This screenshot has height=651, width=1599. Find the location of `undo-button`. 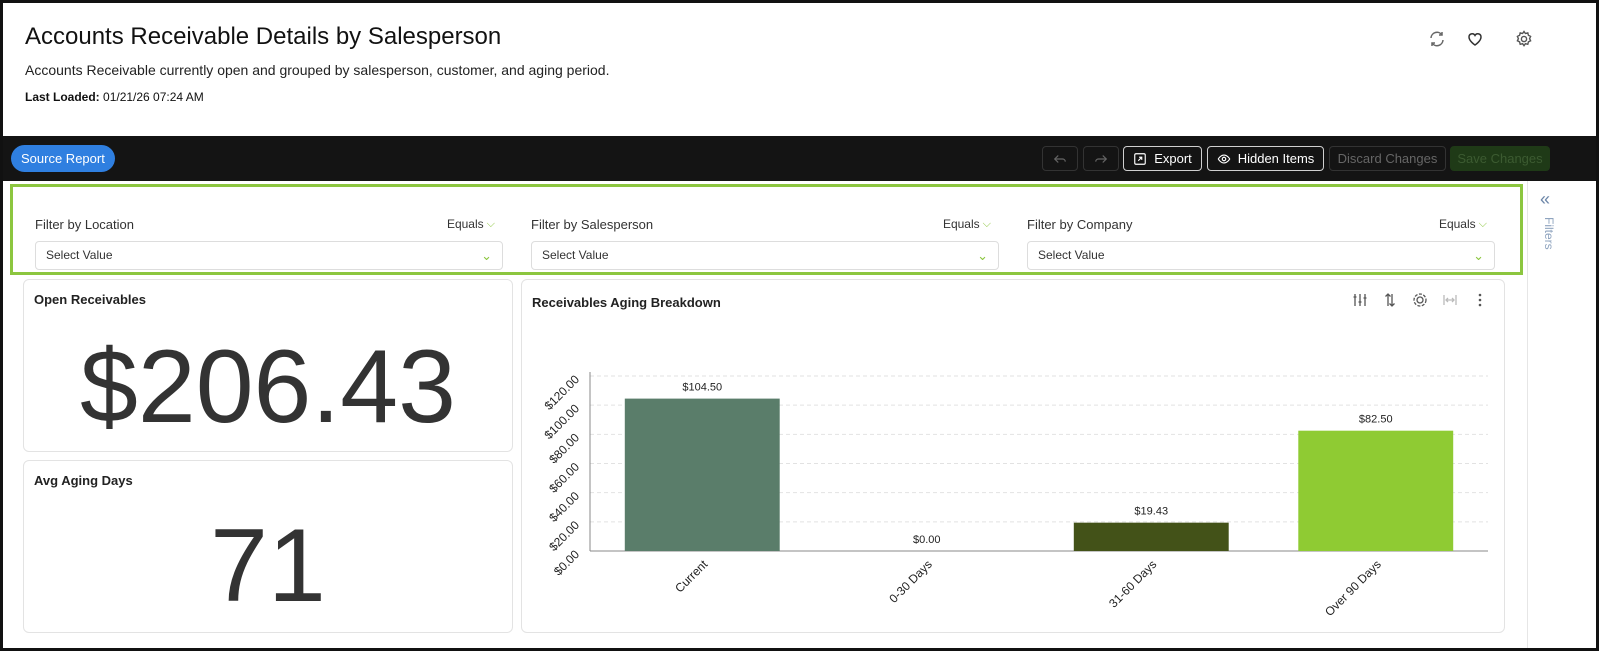

undo-button is located at coordinates (1060, 158).